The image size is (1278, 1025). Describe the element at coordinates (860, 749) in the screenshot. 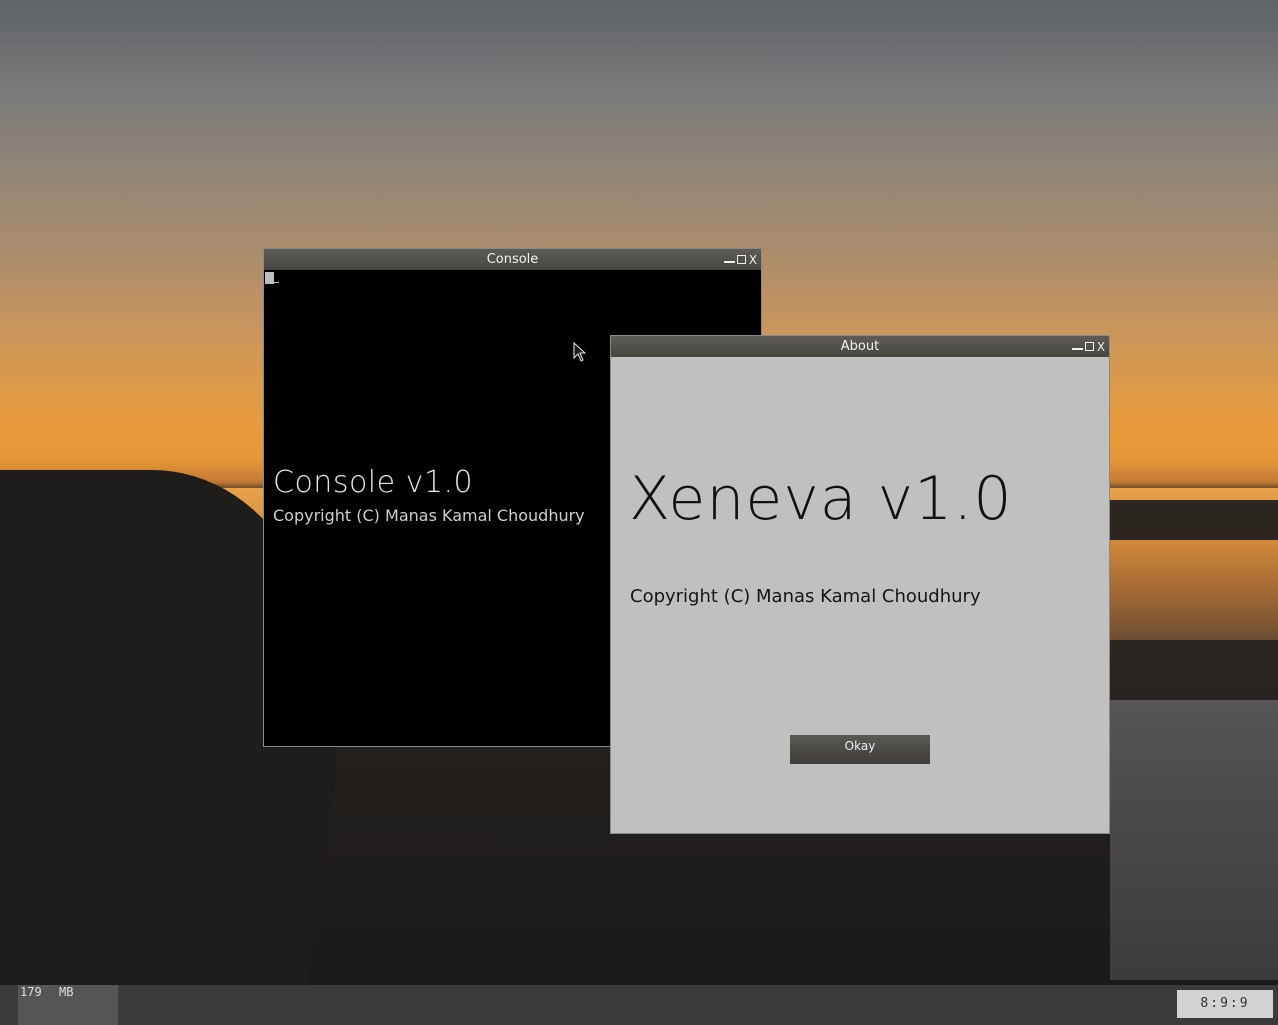

I see `okay-button: Okay` at that location.